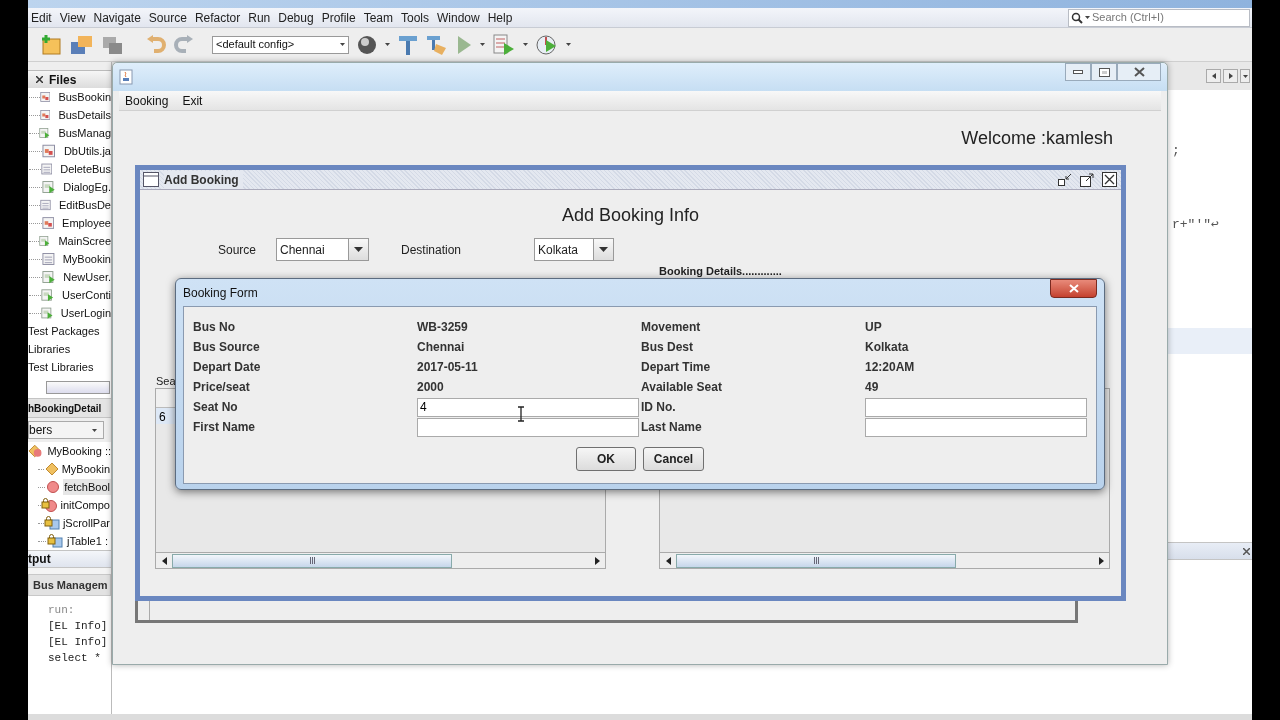 The height and width of the screenshot is (720, 1280). What do you see at coordinates (86, 295) in the screenshot?
I see `tree-item: UserConti` at bounding box center [86, 295].